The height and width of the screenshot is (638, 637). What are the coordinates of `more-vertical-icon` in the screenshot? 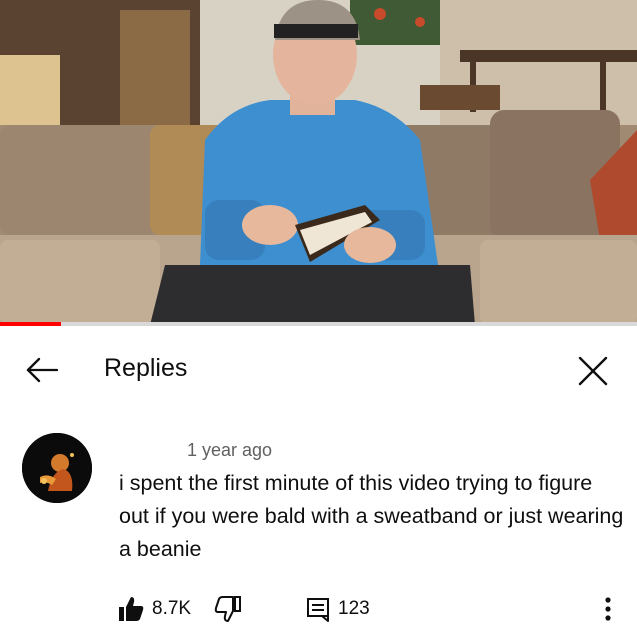 It's located at (608, 609).